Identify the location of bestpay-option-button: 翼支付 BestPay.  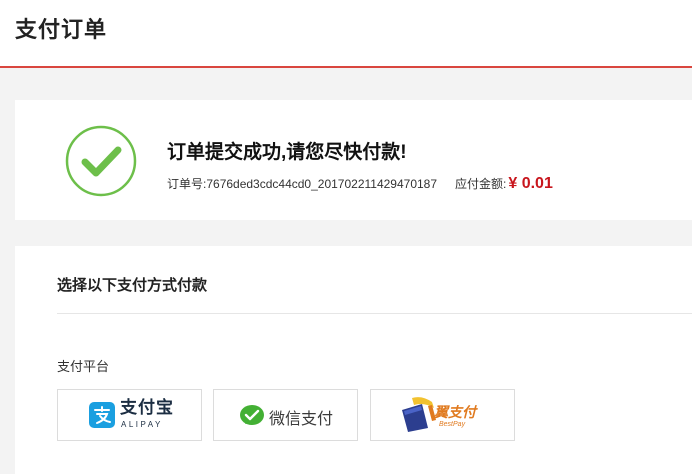
(442, 415).